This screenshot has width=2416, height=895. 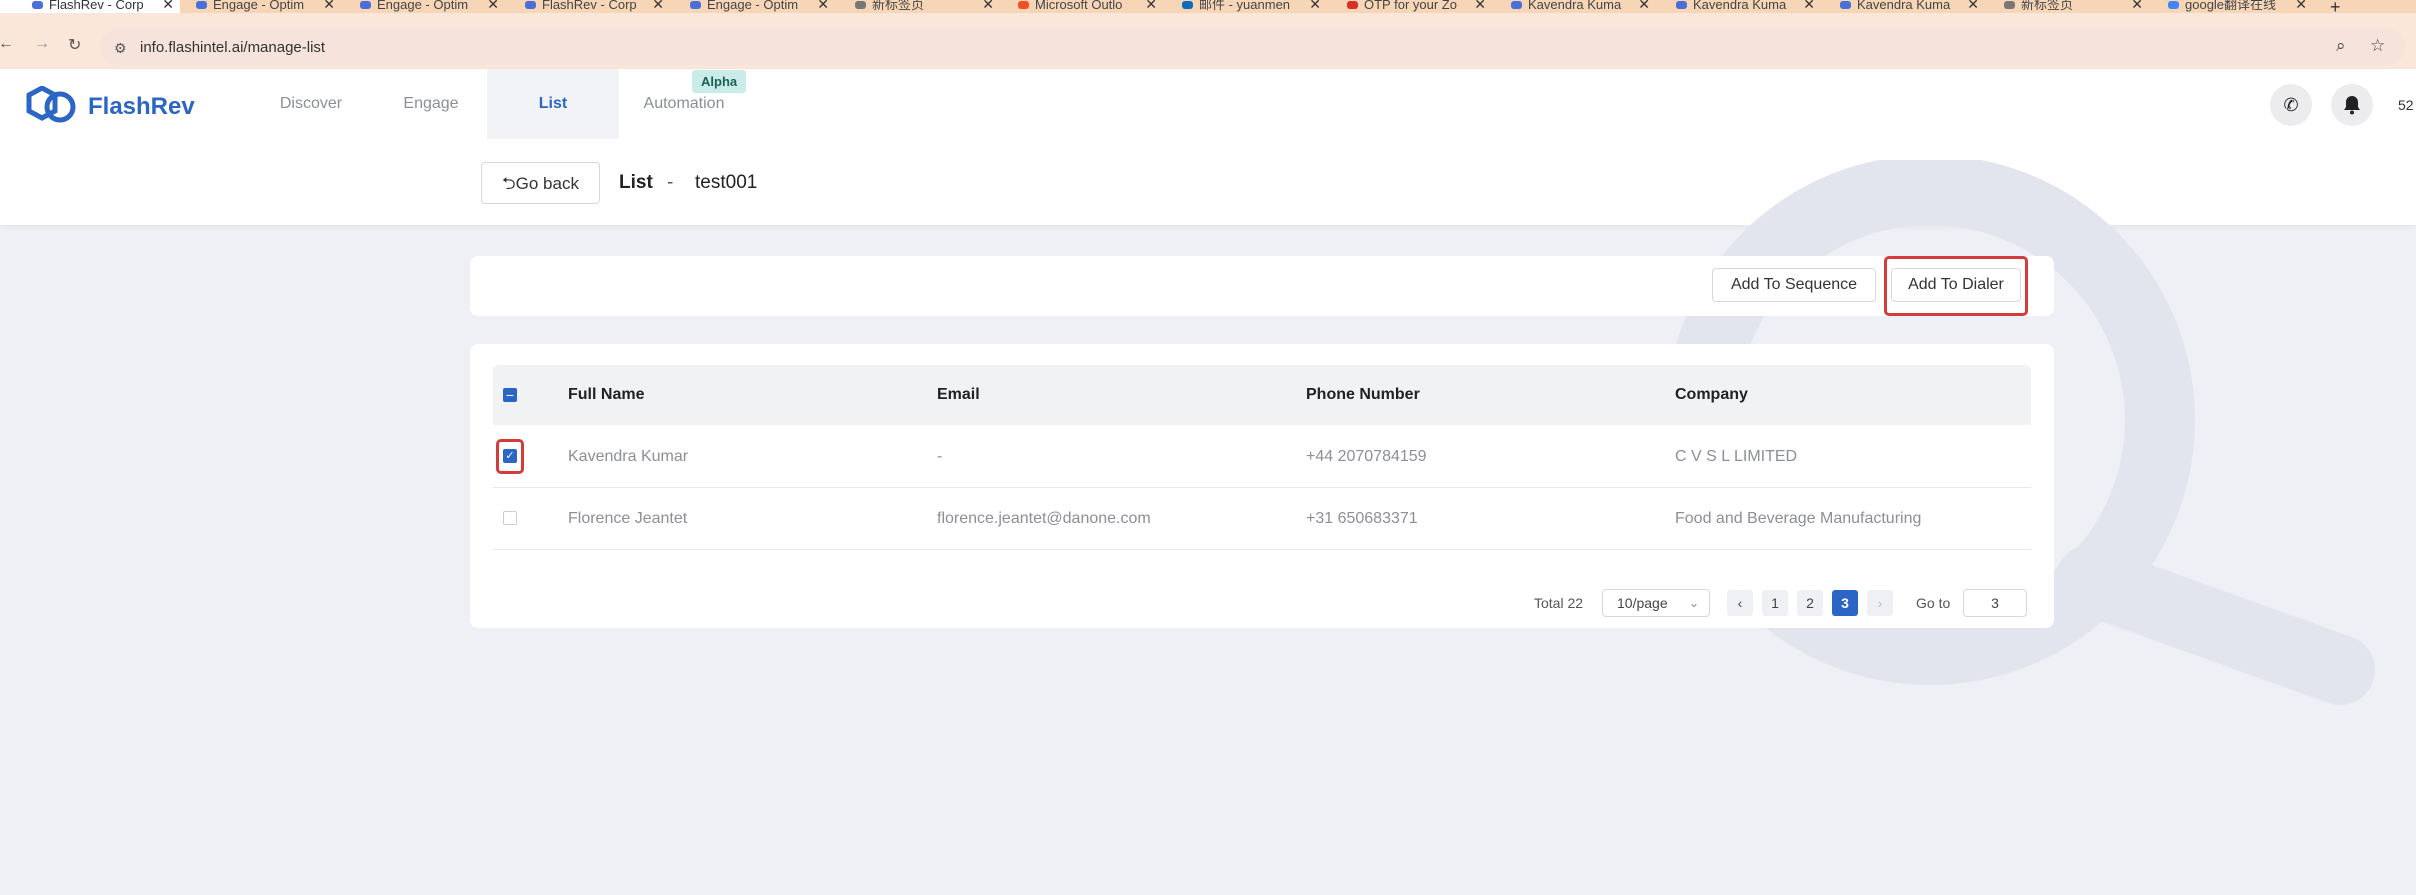 What do you see at coordinates (1419, 6) in the screenshot?
I see `browser-tab: OTP for your Zo ✕` at bounding box center [1419, 6].